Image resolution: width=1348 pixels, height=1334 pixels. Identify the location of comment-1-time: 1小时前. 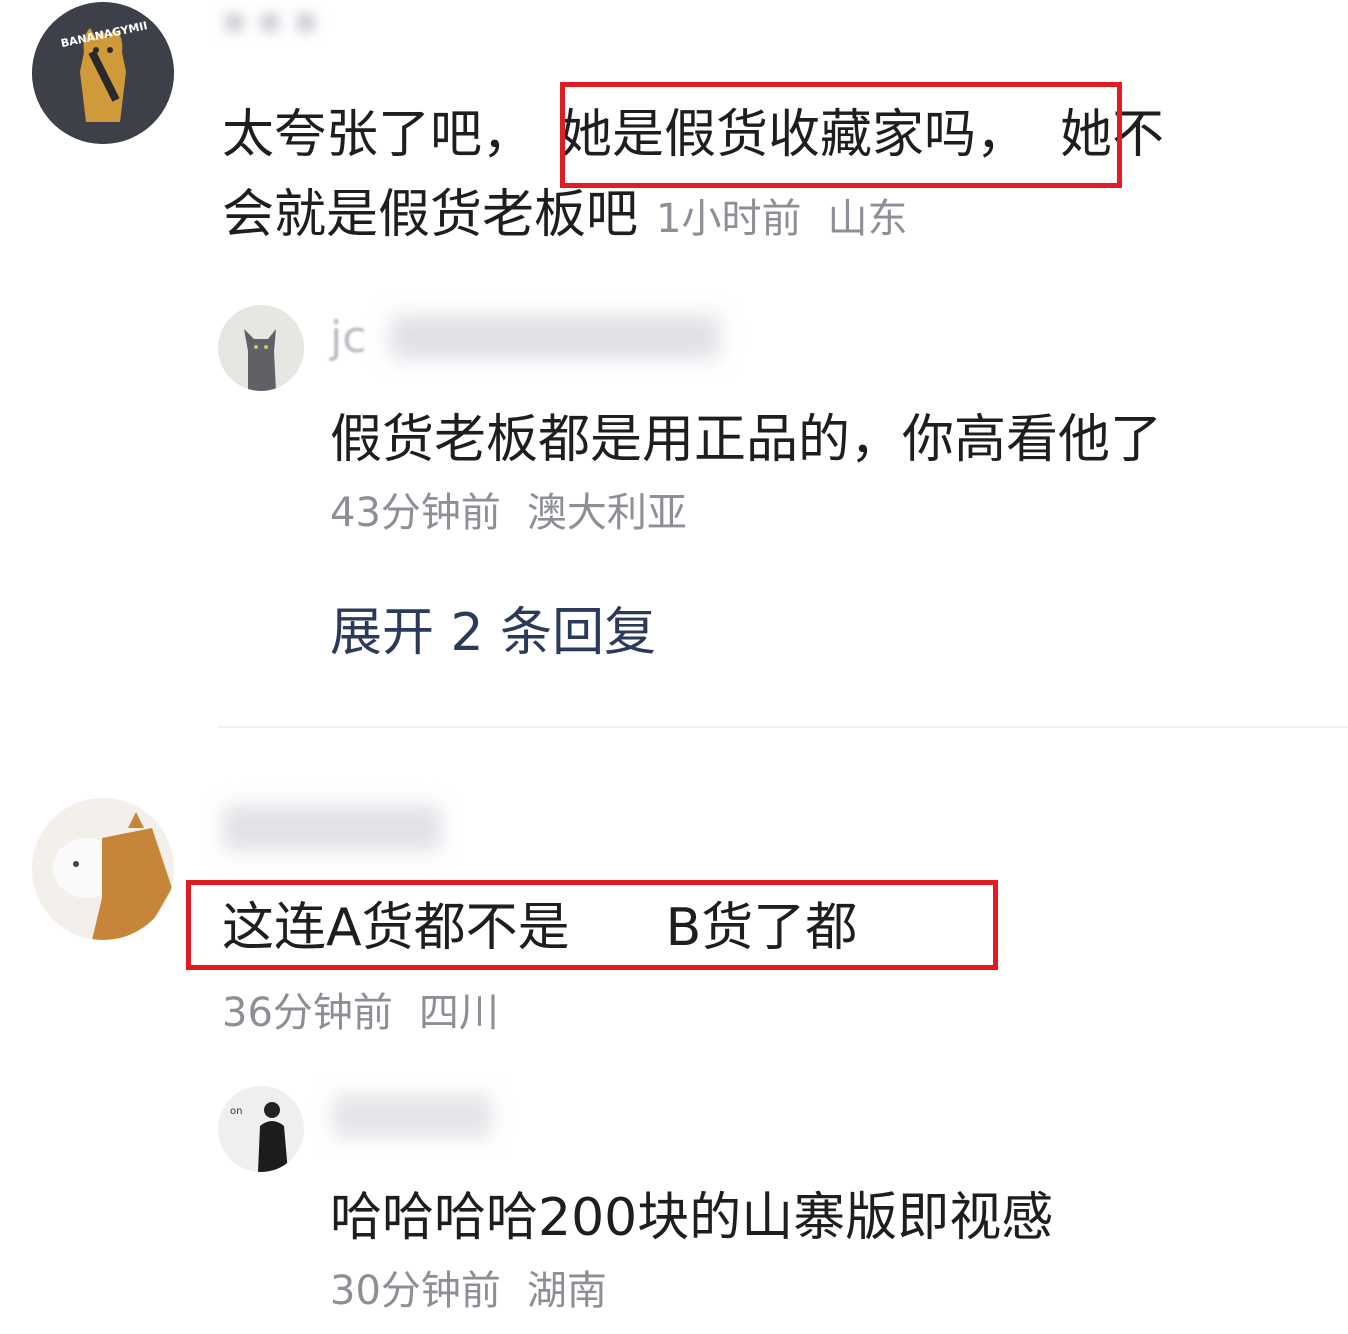
(729, 219).